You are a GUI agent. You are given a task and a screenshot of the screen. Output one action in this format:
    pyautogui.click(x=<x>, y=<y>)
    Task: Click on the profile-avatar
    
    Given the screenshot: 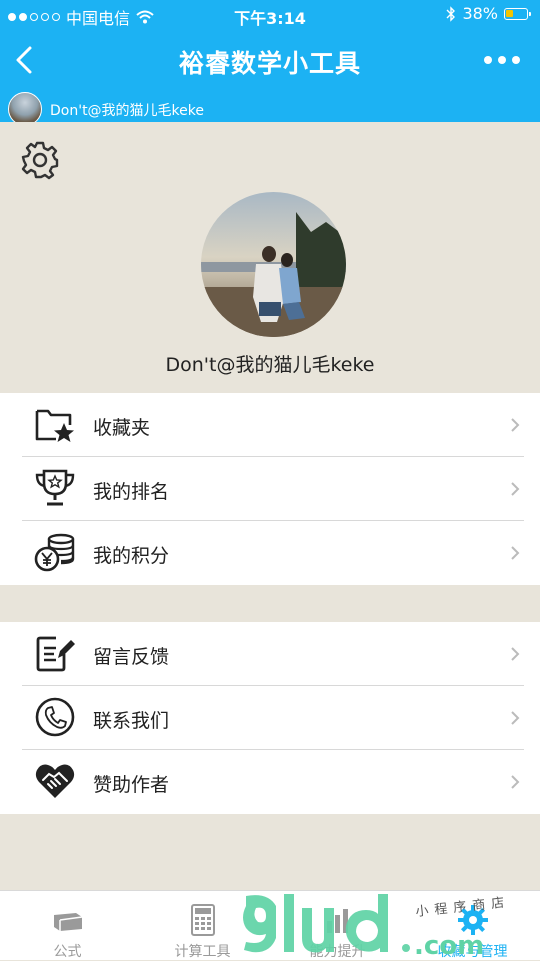 What is the action you would take?
    pyautogui.click(x=273, y=264)
    